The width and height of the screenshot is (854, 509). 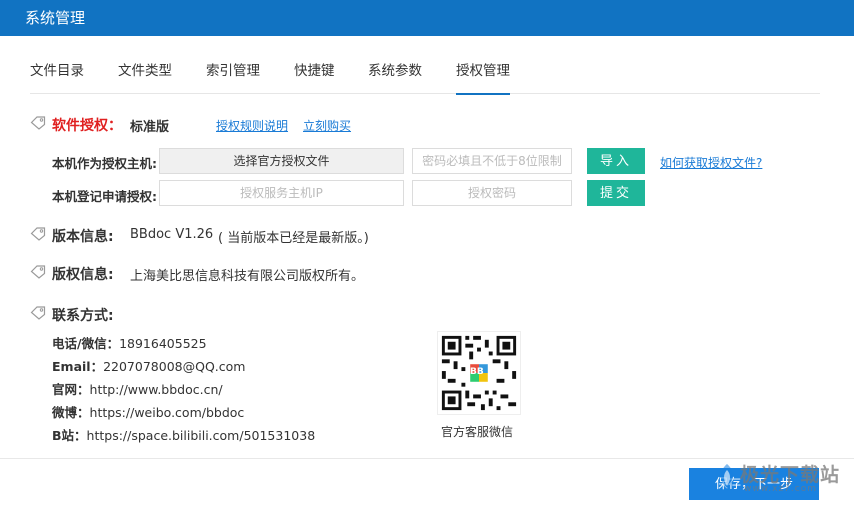 I want to click on version-note: ( 当前版本已经是最新版。), so click(x=293, y=238).